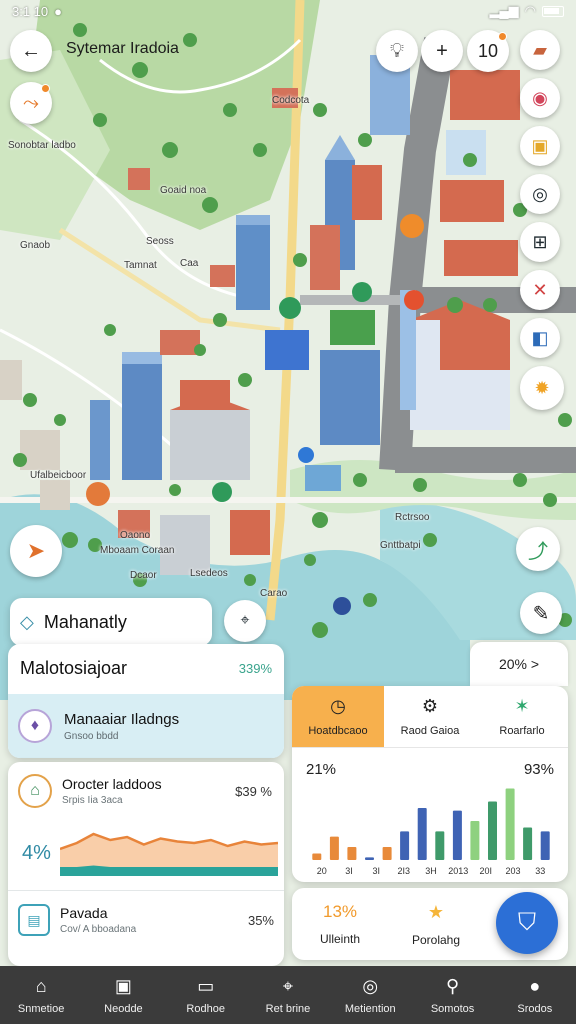  What do you see at coordinates (85, 621) in the screenshot?
I see `location-title: Mahanatly` at bounding box center [85, 621].